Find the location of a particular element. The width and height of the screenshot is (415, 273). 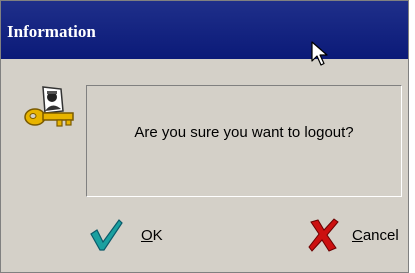

ok-button: OK is located at coordinates (149, 235).